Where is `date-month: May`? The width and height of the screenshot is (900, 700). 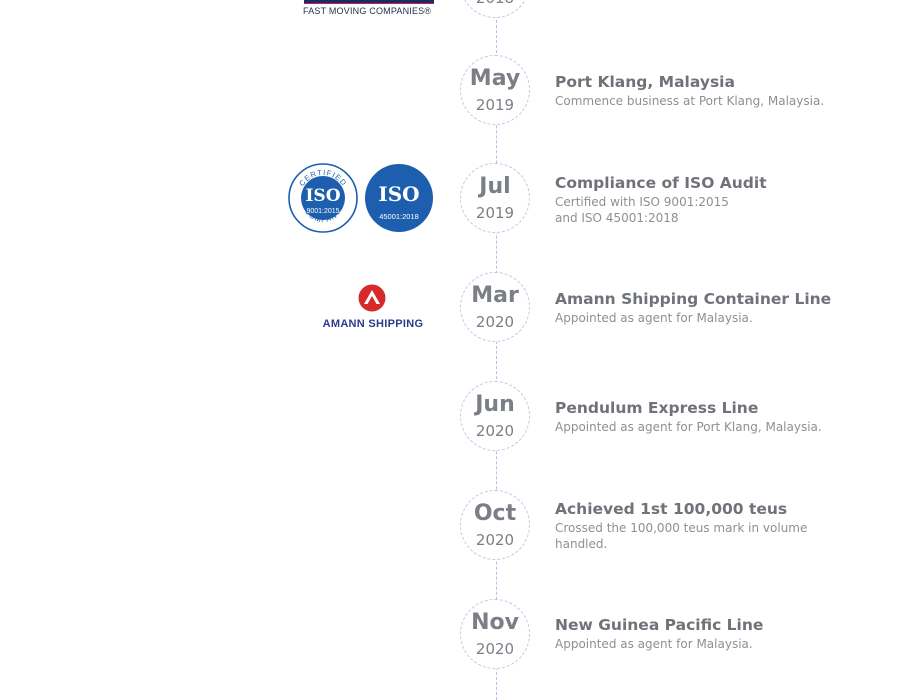 date-month: May is located at coordinates (495, 78).